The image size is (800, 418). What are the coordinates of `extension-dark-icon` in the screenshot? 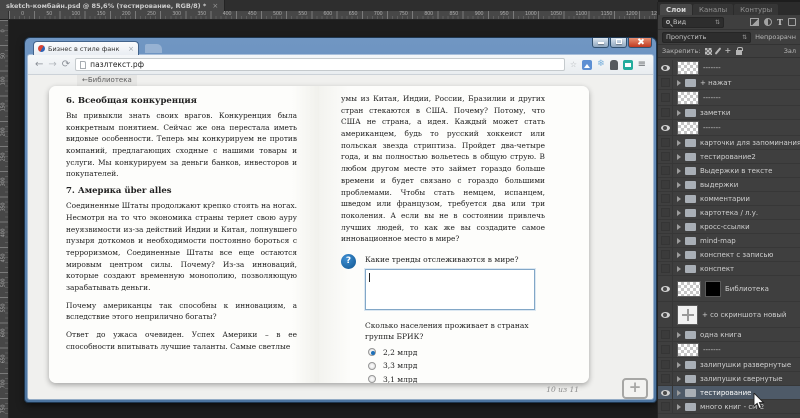 It's located at (613, 64).